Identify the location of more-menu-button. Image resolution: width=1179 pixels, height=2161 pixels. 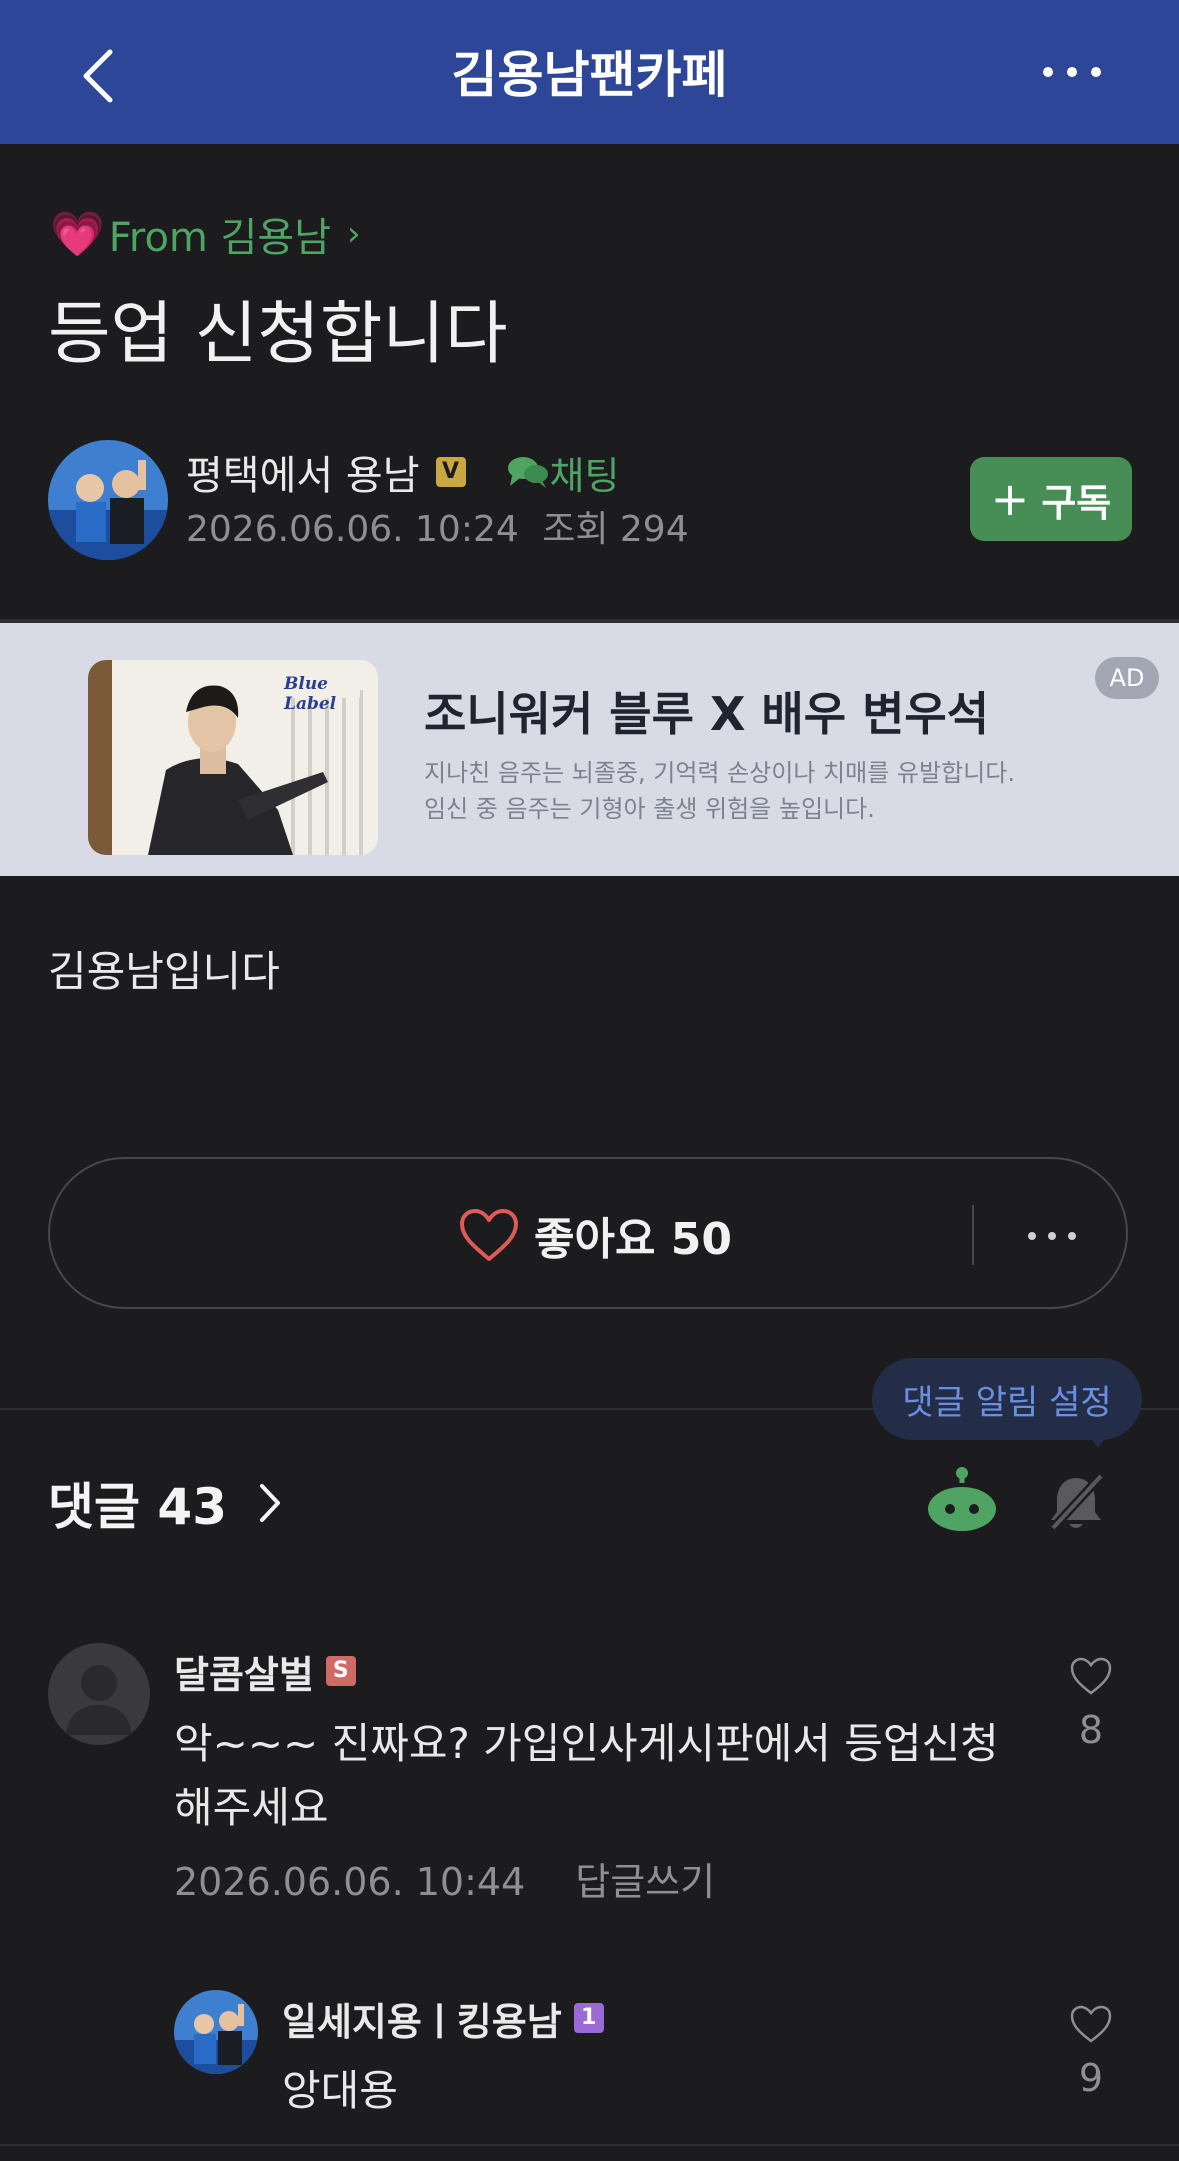
(1075, 75).